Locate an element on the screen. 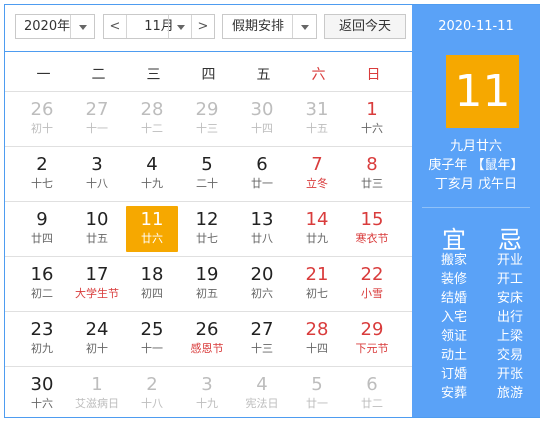 The width and height of the screenshot is (546, 422). lunar-label: 初六 is located at coordinates (262, 293).